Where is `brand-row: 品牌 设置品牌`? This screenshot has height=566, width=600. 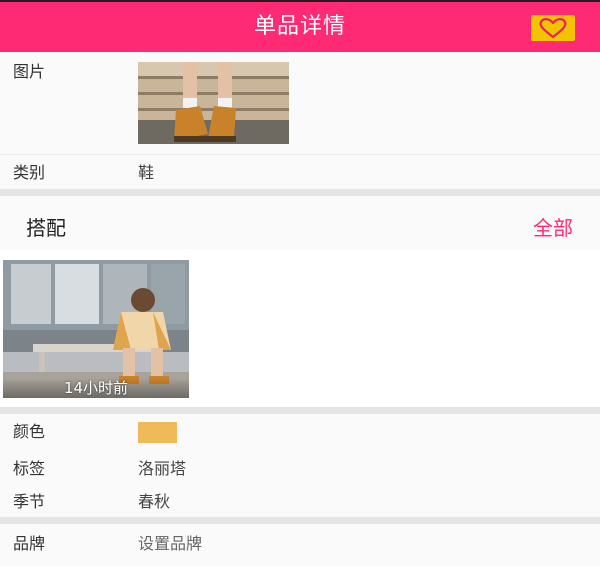
brand-row: 品牌 设置品牌 is located at coordinates (300, 545).